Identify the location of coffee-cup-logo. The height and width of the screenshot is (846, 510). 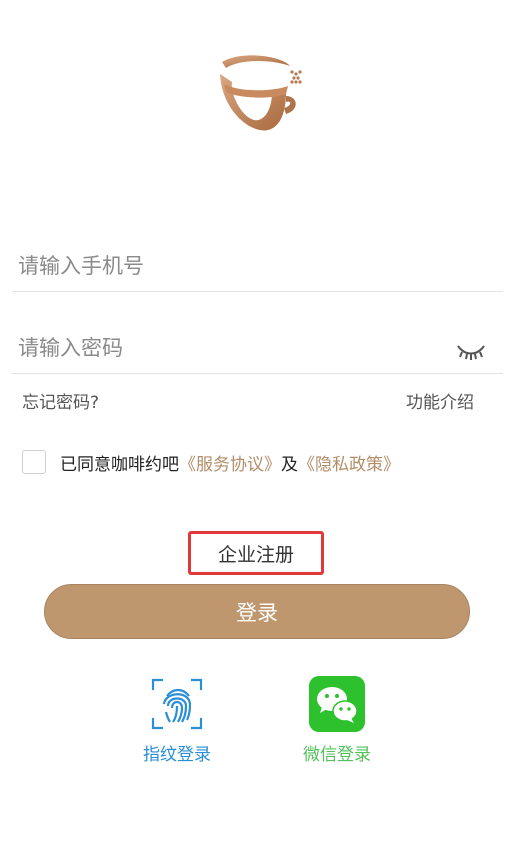
(261, 93).